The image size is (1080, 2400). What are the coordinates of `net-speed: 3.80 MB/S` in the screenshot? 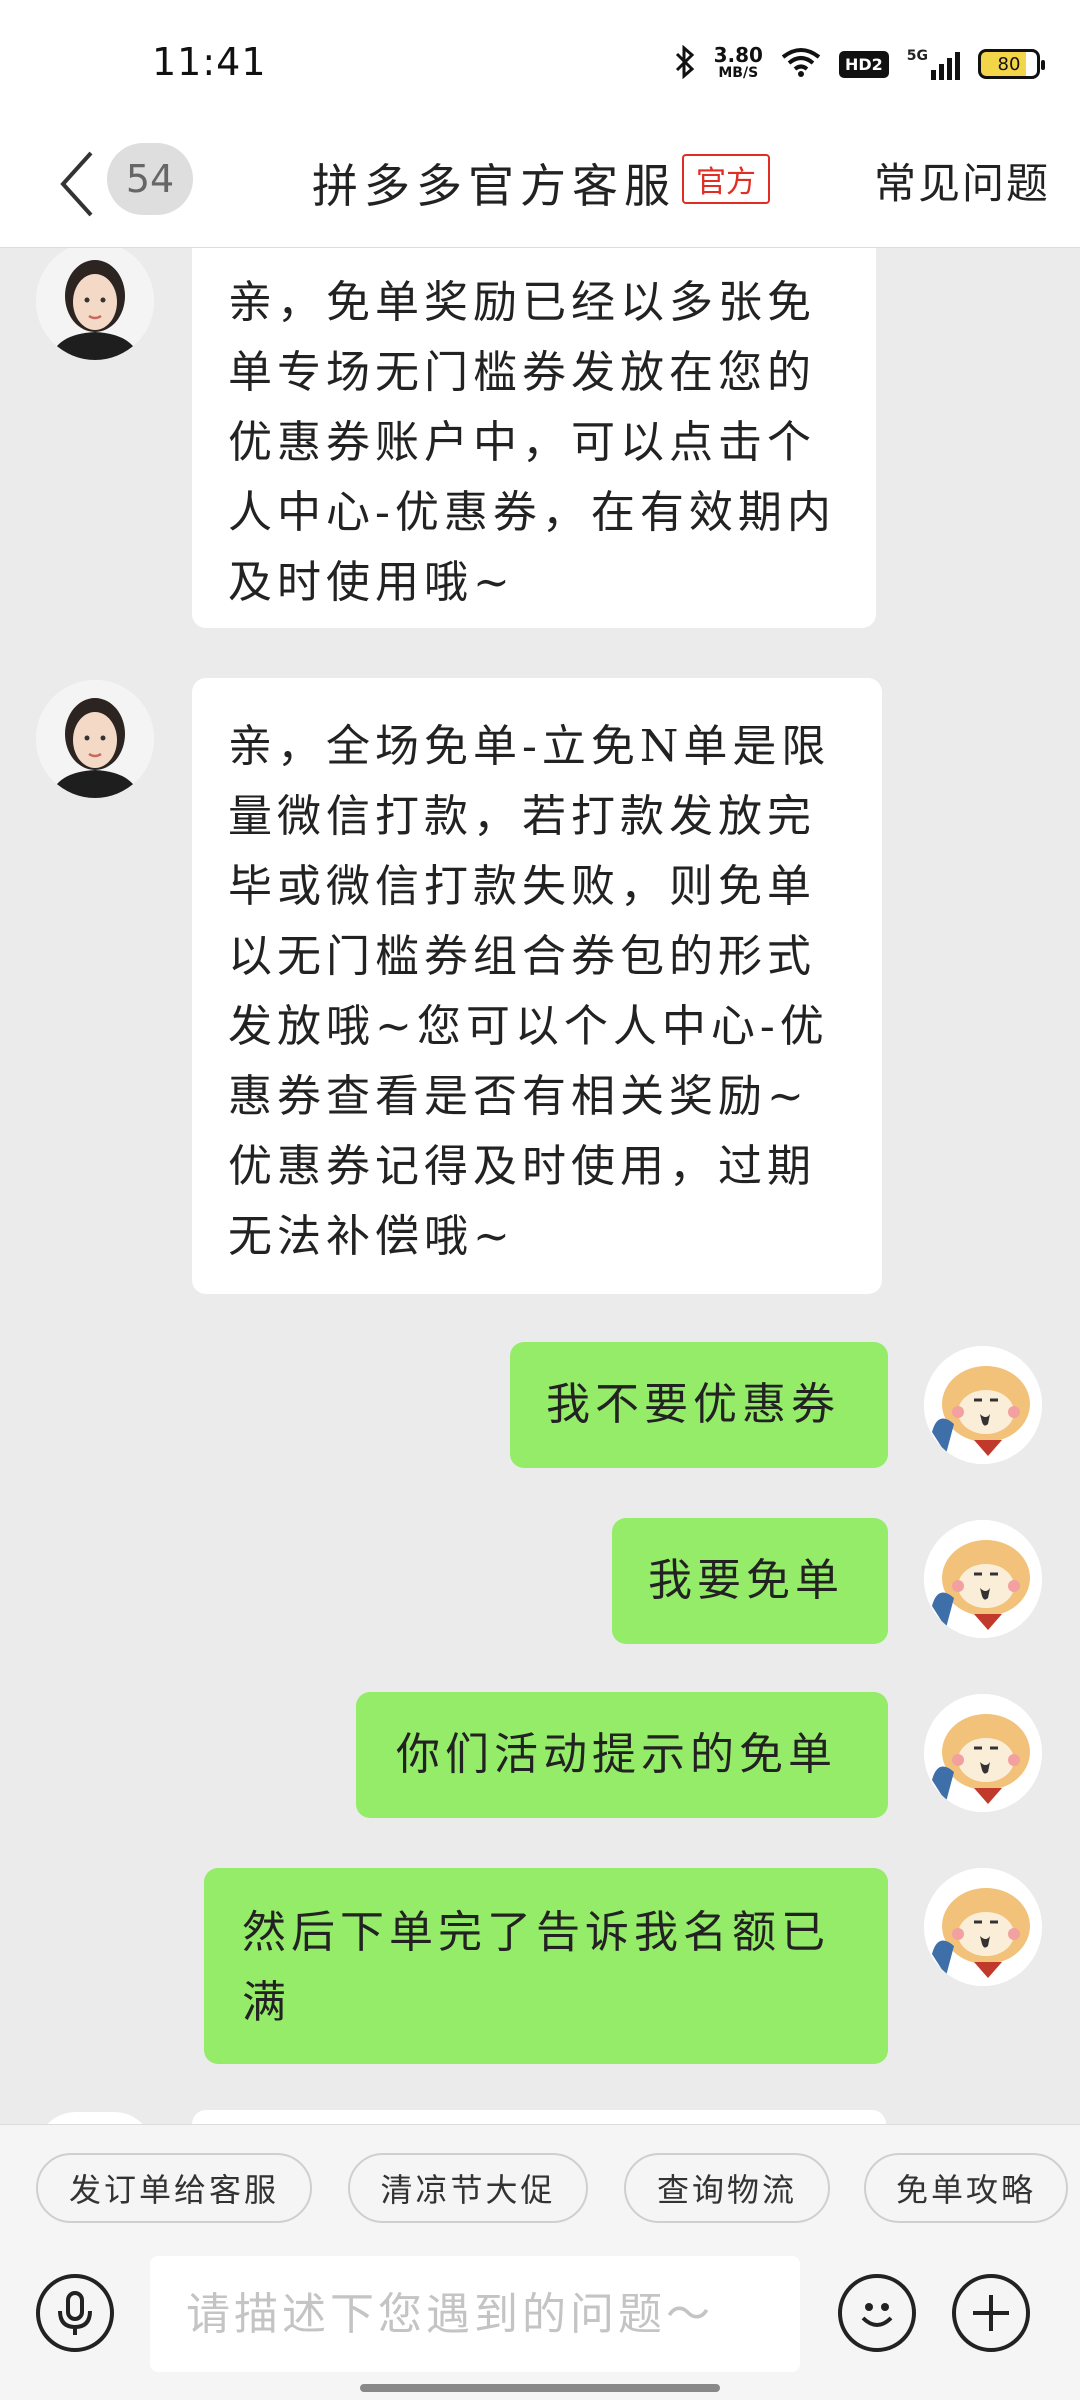 It's located at (738, 62).